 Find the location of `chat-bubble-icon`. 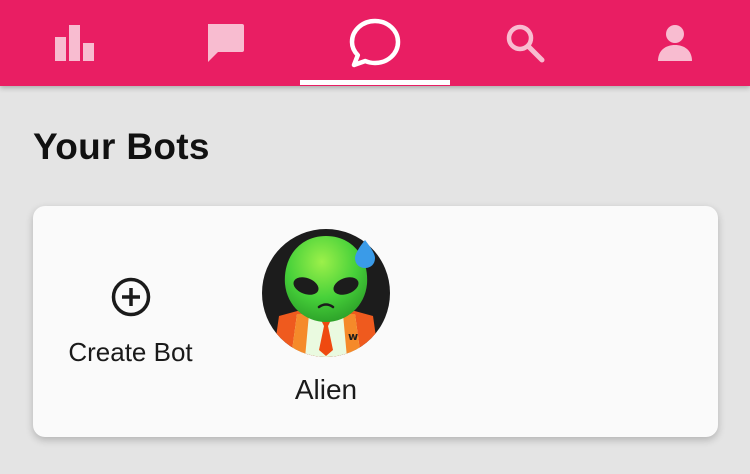

chat-bubble-icon is located at coordinates (225, 43).